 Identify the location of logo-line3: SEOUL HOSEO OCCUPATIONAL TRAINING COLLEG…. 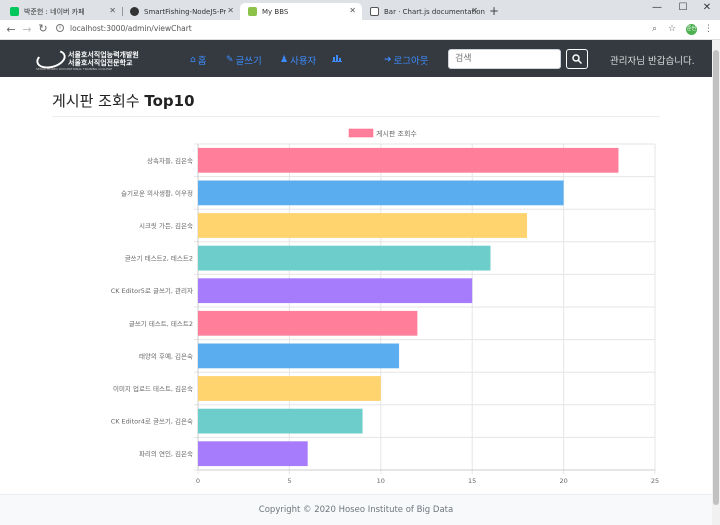
(74, 69).